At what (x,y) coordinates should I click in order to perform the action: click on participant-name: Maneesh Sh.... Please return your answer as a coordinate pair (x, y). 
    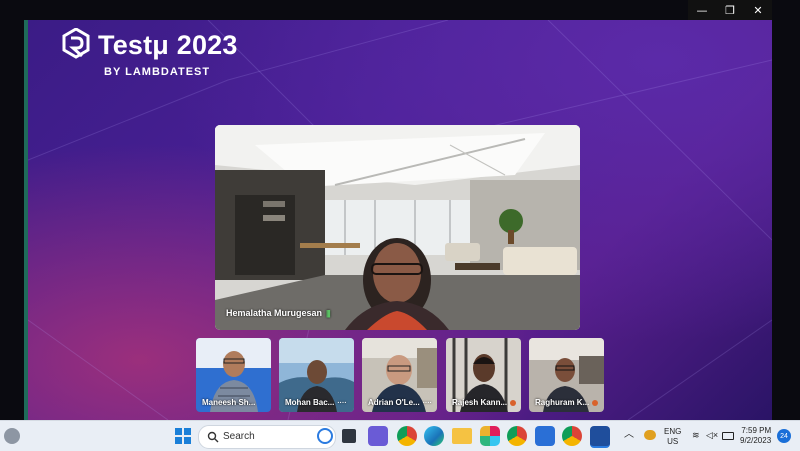
    Looking at the image, I should click on (229, 402).